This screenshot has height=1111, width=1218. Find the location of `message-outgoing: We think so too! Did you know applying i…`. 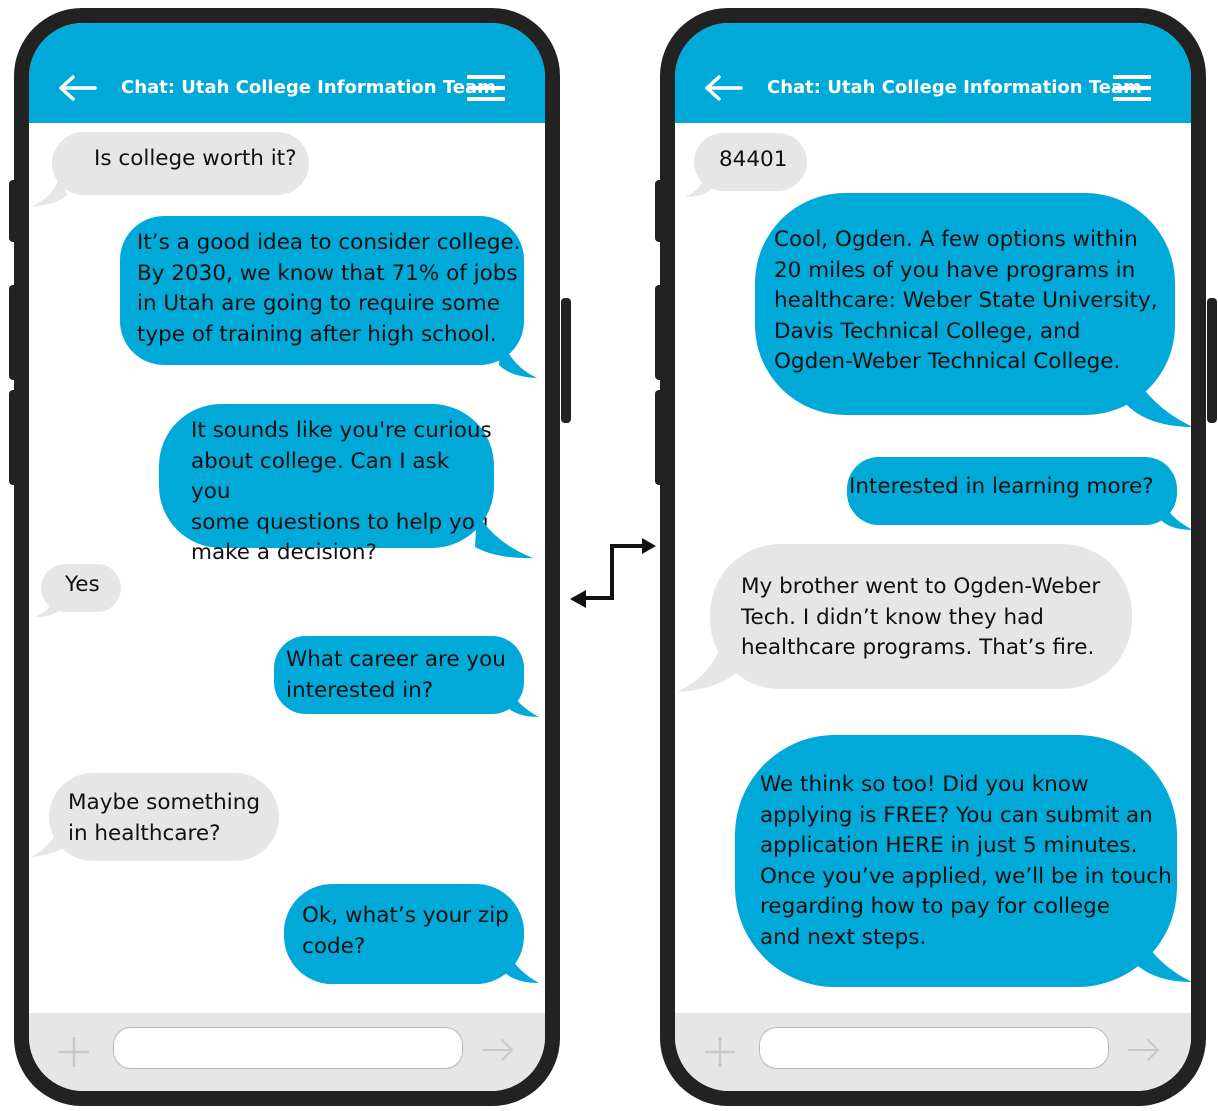

message-outgoing: We think so too! Did you know applying i… is located at coordinates (956, 861).